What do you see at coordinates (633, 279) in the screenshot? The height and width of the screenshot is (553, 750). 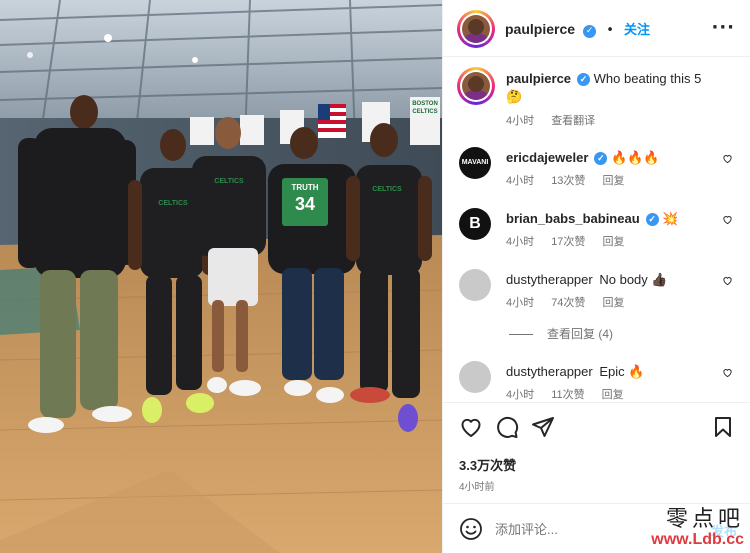 I see `comment-text: No body 👍🏿` at bounding box center [633, 279].